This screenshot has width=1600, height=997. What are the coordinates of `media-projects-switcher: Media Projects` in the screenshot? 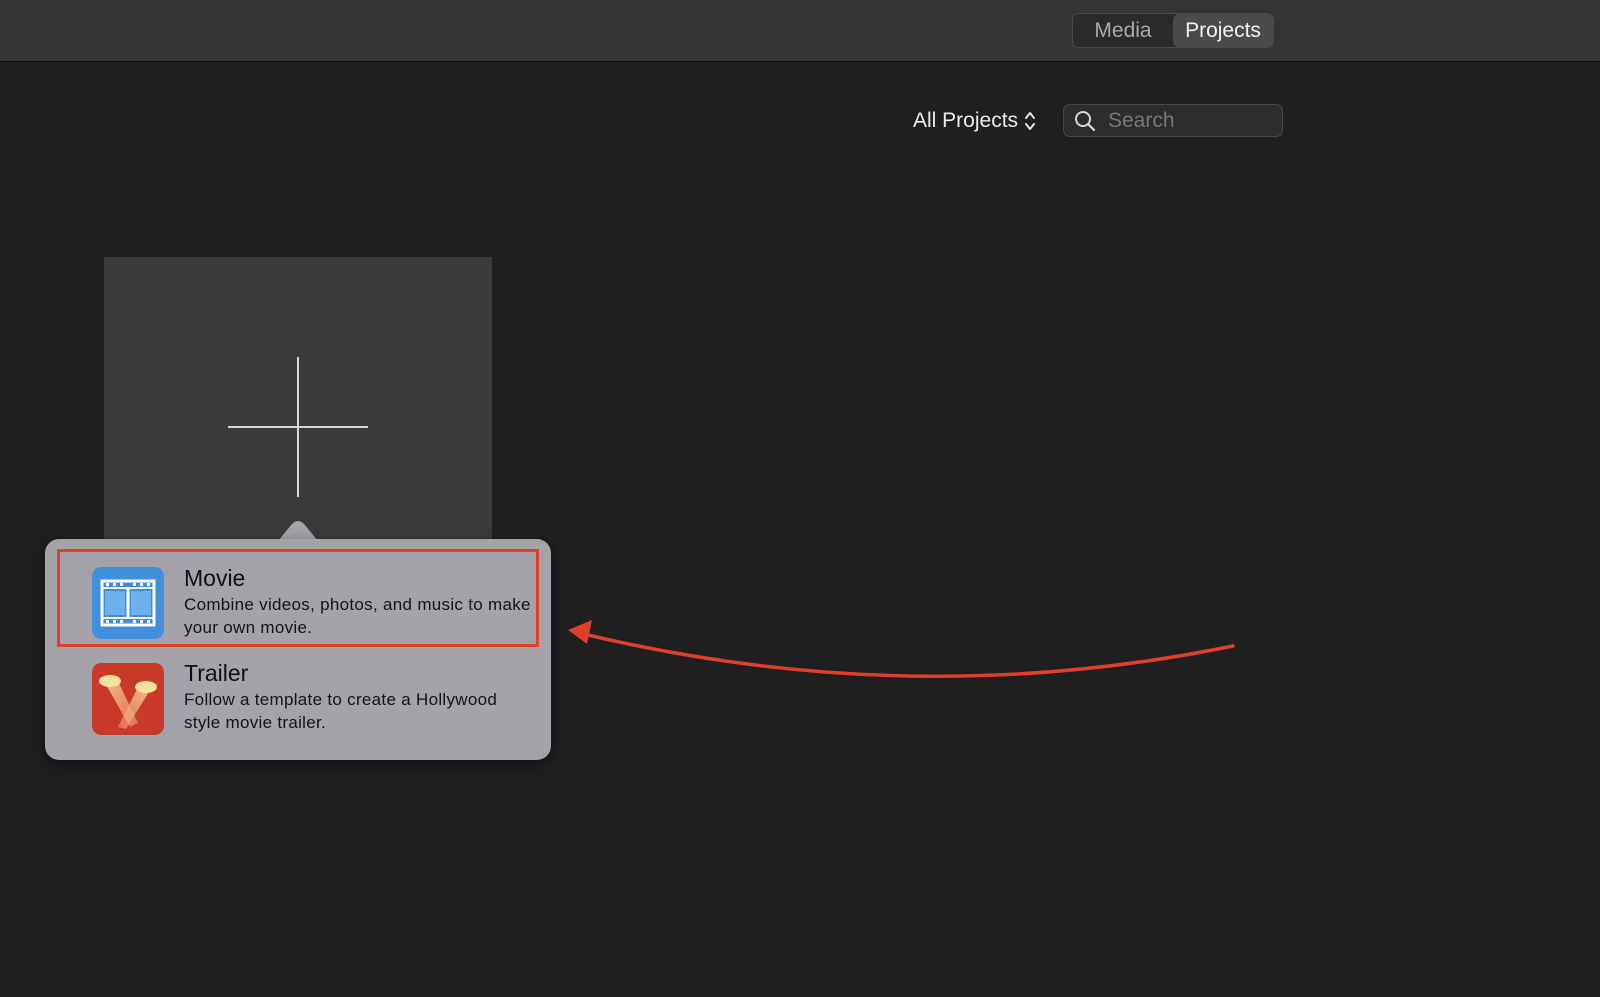 It's located at (1173, 30).